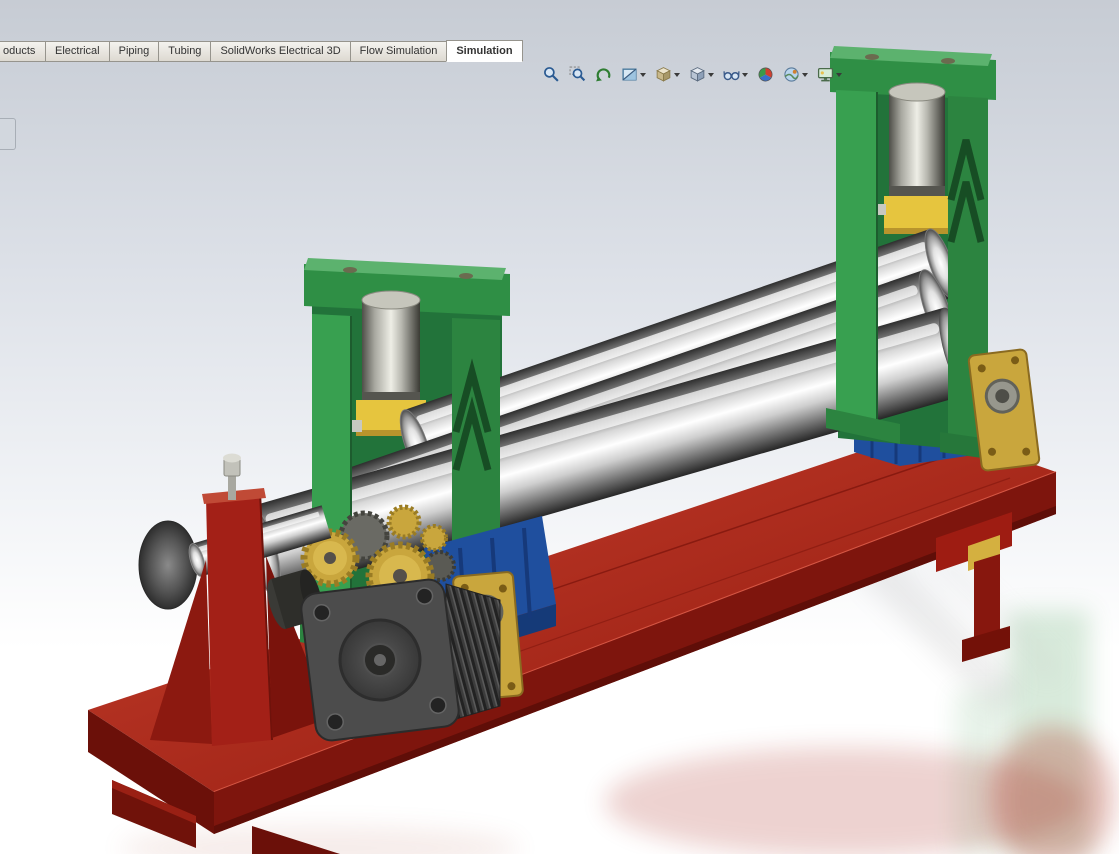 This screenshot has width=1119, height=854. I want to click on display-style-icon, so click(697, 74).